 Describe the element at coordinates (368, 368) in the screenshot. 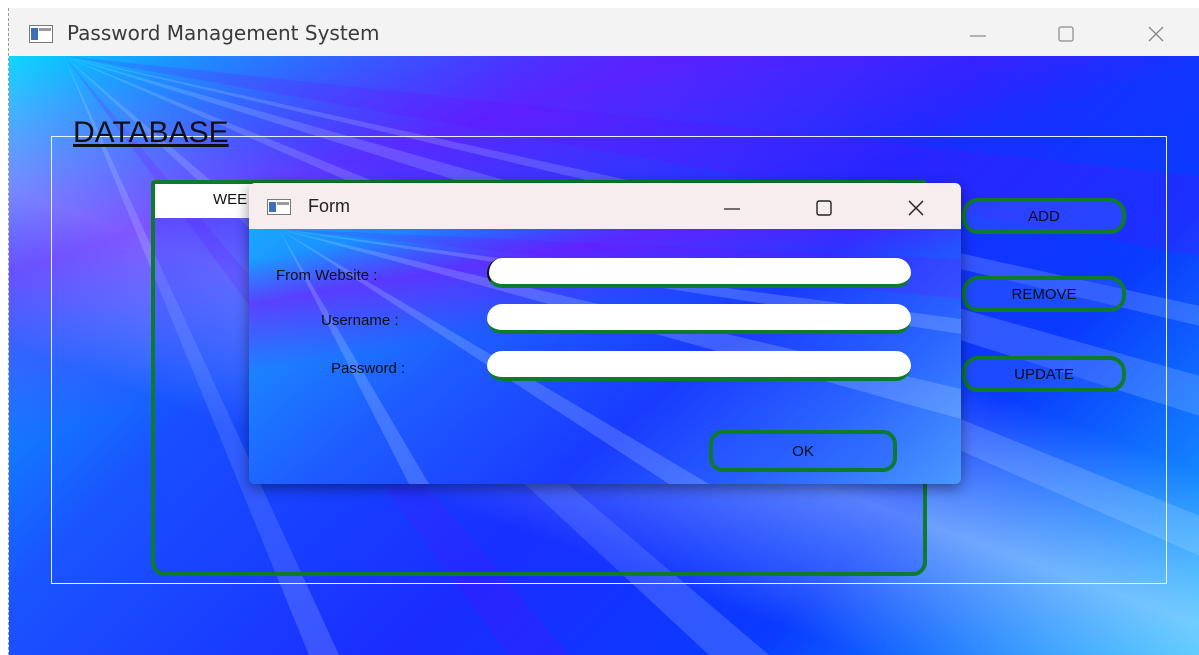

I see `password-label: Password :` at that location.